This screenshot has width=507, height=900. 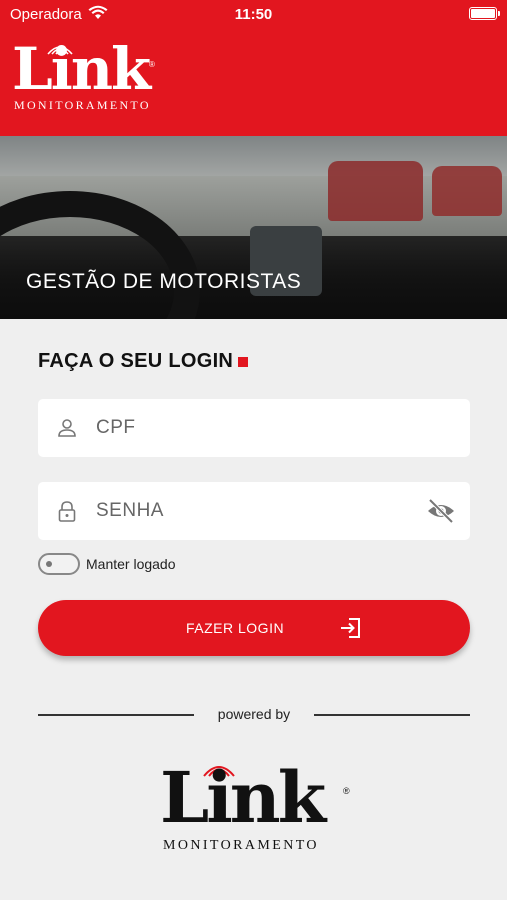 I want to click on footer-brand-name: Link, so click(x=243, y=797).